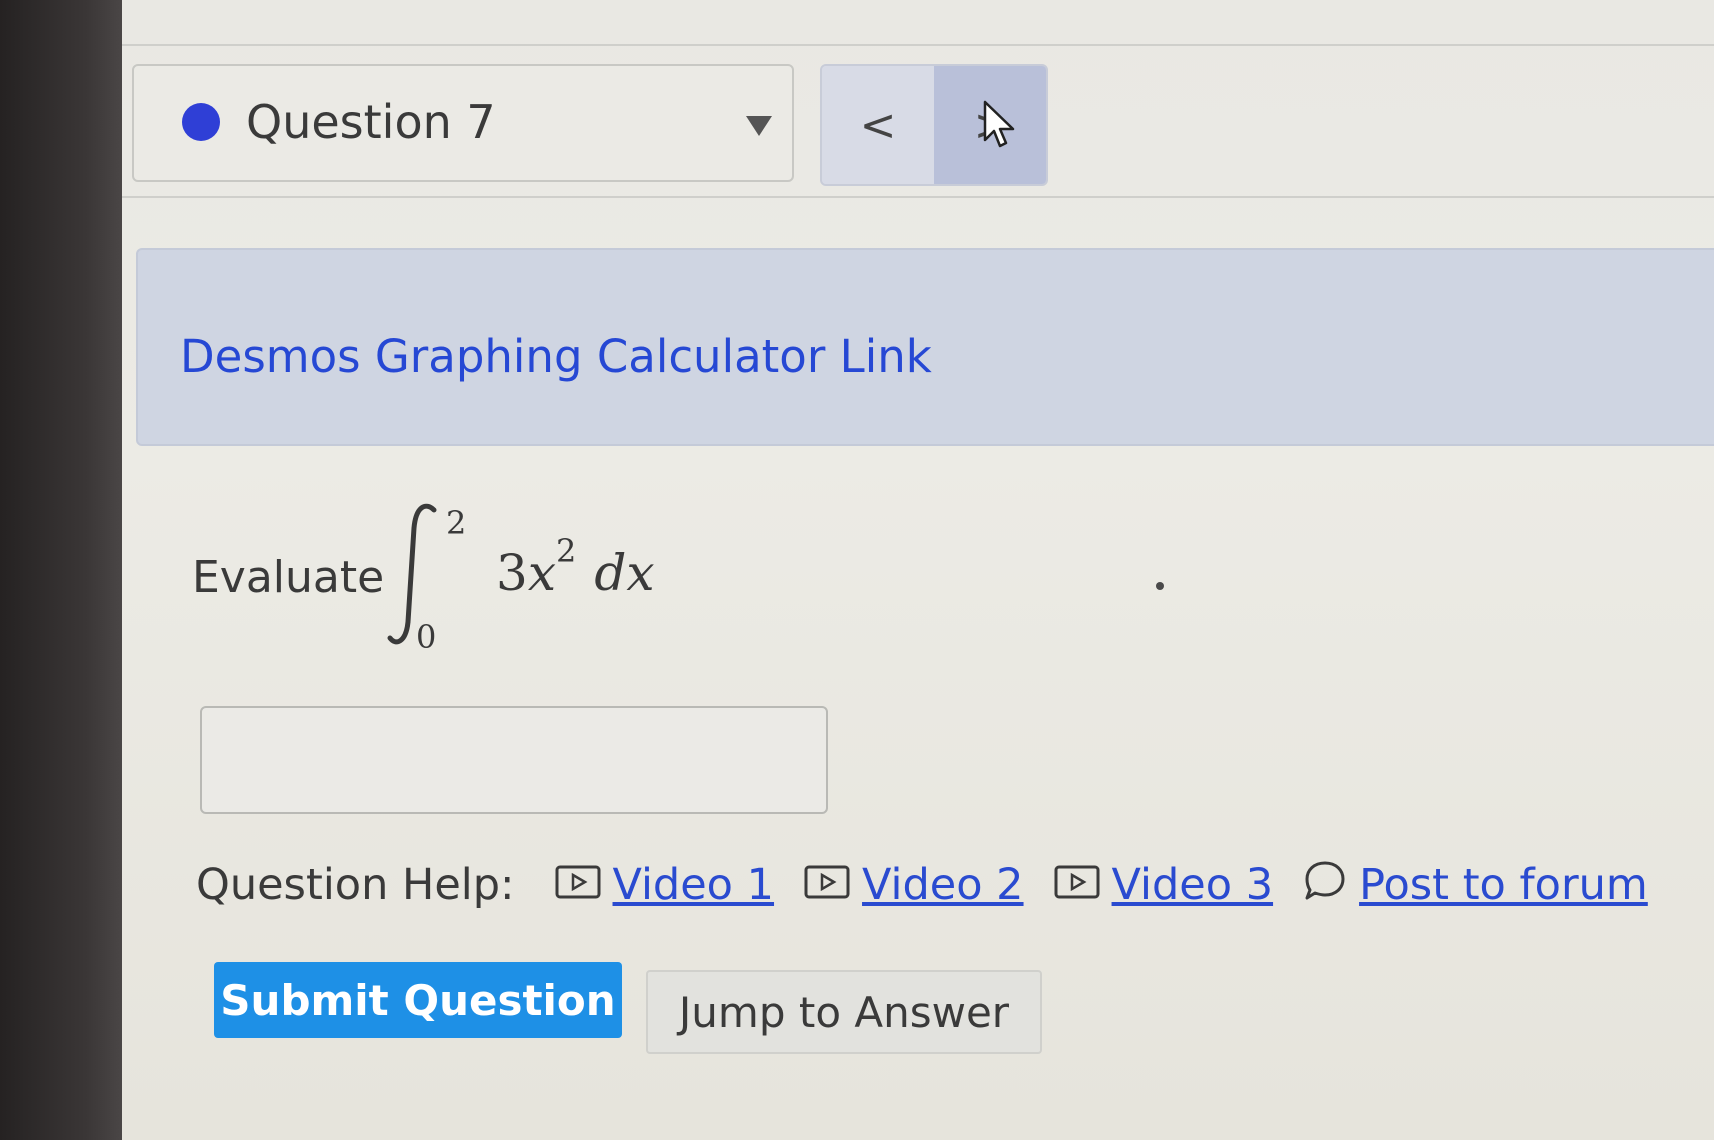 The height and width of the screenshot is (1140, 1714). Describe the element at coordinates (426, 637) in the screenshot. I see `integral-lower-limit: 0` at that location.